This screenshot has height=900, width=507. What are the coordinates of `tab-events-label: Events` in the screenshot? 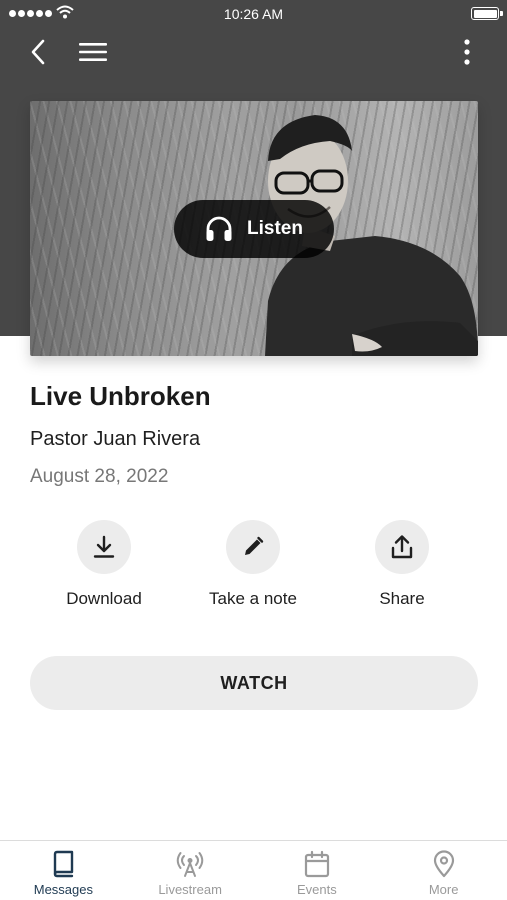 It's located at (317, 889).